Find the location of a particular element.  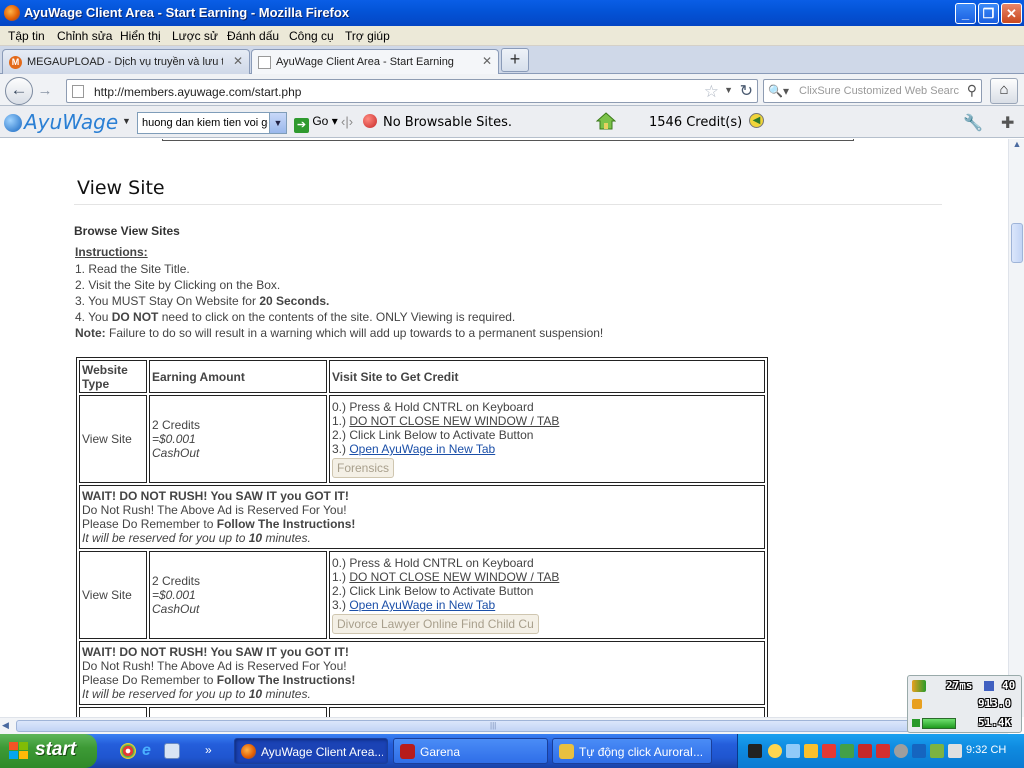

site-visit-button: Forensics is located at coordinates (363, 468).